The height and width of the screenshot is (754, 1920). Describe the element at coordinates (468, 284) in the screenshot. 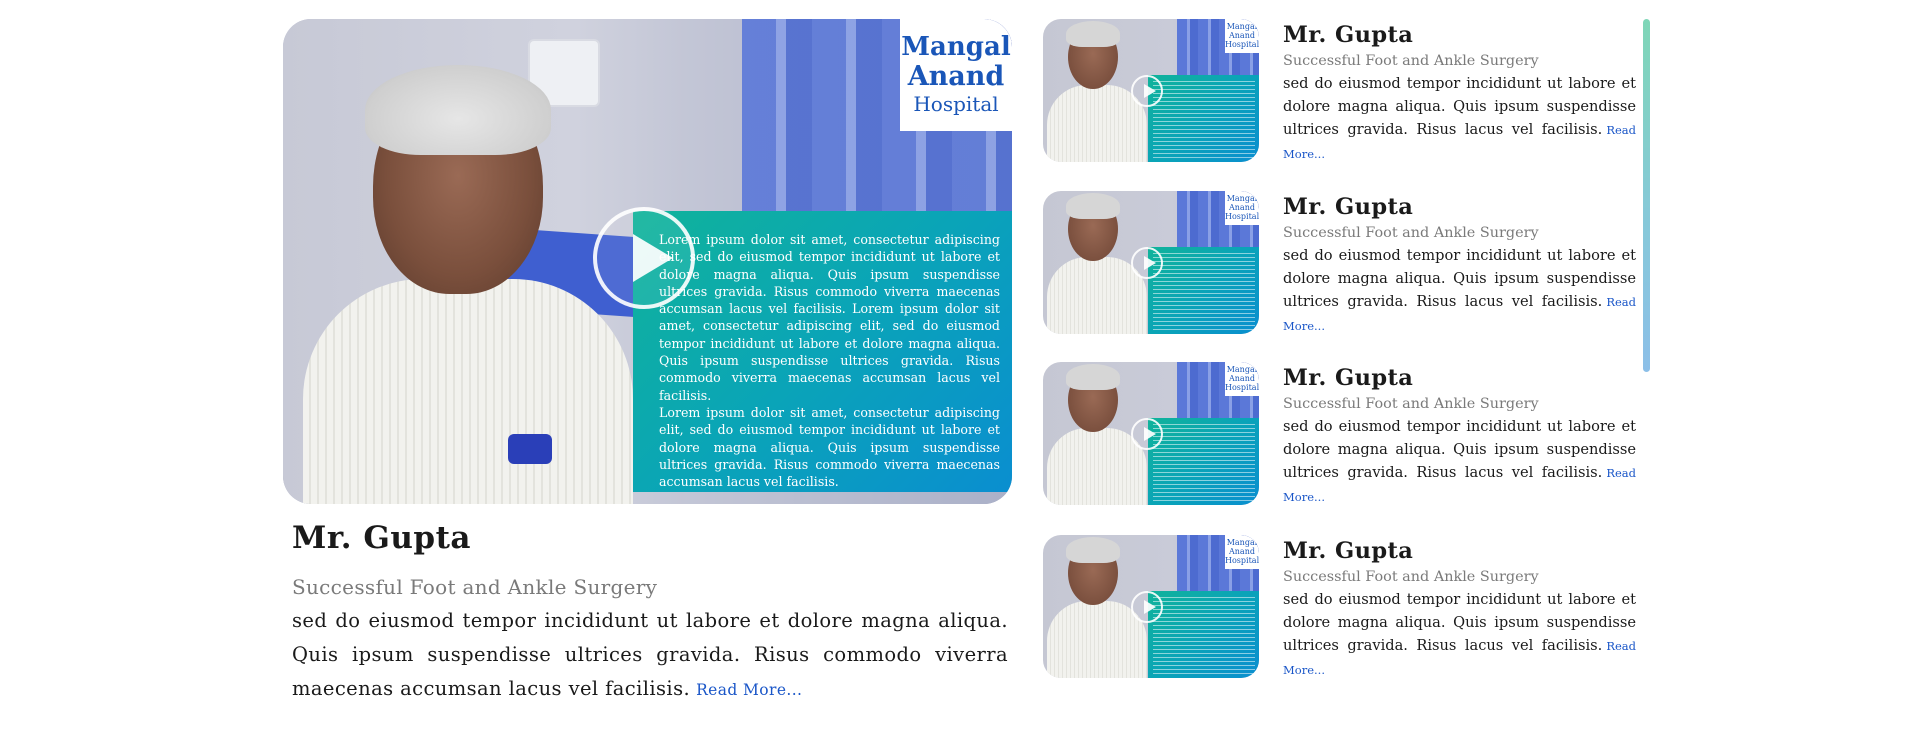

I see `patient-figure` at that location.